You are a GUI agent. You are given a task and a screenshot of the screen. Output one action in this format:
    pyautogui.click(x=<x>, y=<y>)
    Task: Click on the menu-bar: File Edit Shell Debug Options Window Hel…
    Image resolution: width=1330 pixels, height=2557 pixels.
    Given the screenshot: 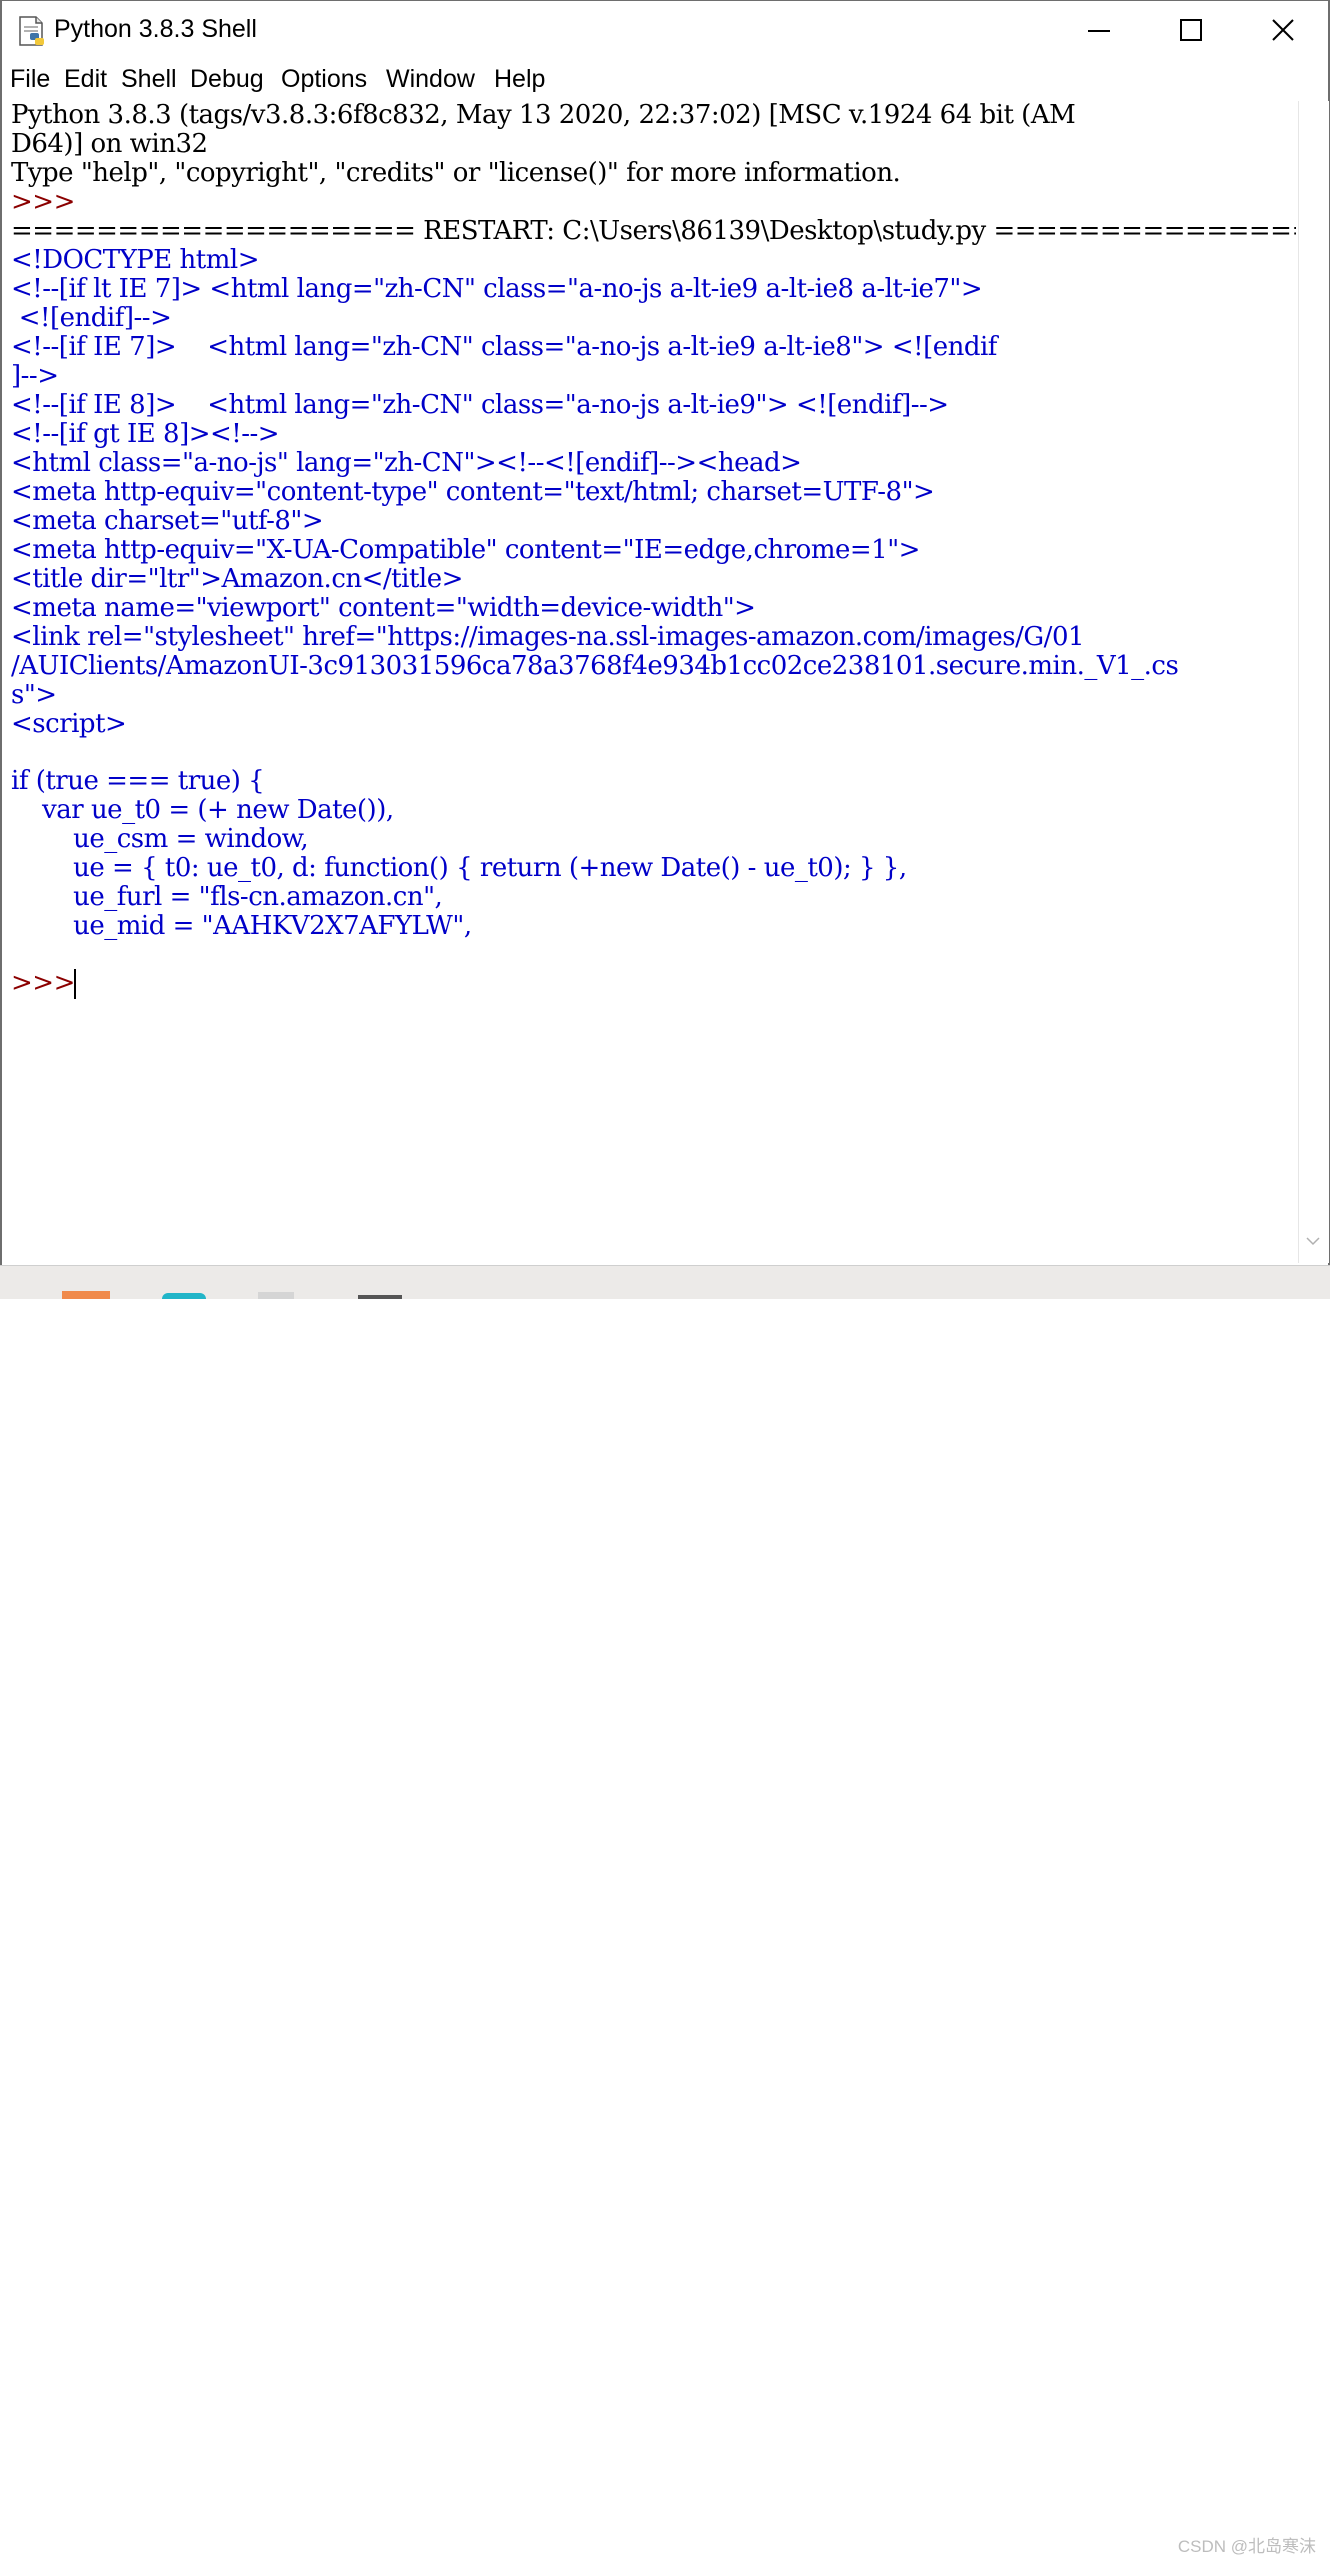 What is the action you would take?
    pyautogui.click(x=665, y=81)
    